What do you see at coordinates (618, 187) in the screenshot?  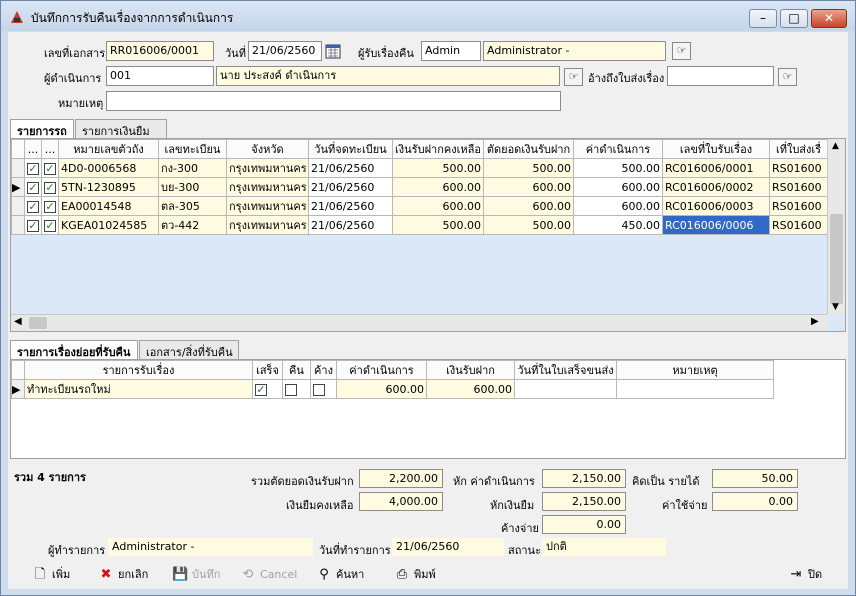 I see `fee-cell: 600.00` at bounding box center [618, 187].